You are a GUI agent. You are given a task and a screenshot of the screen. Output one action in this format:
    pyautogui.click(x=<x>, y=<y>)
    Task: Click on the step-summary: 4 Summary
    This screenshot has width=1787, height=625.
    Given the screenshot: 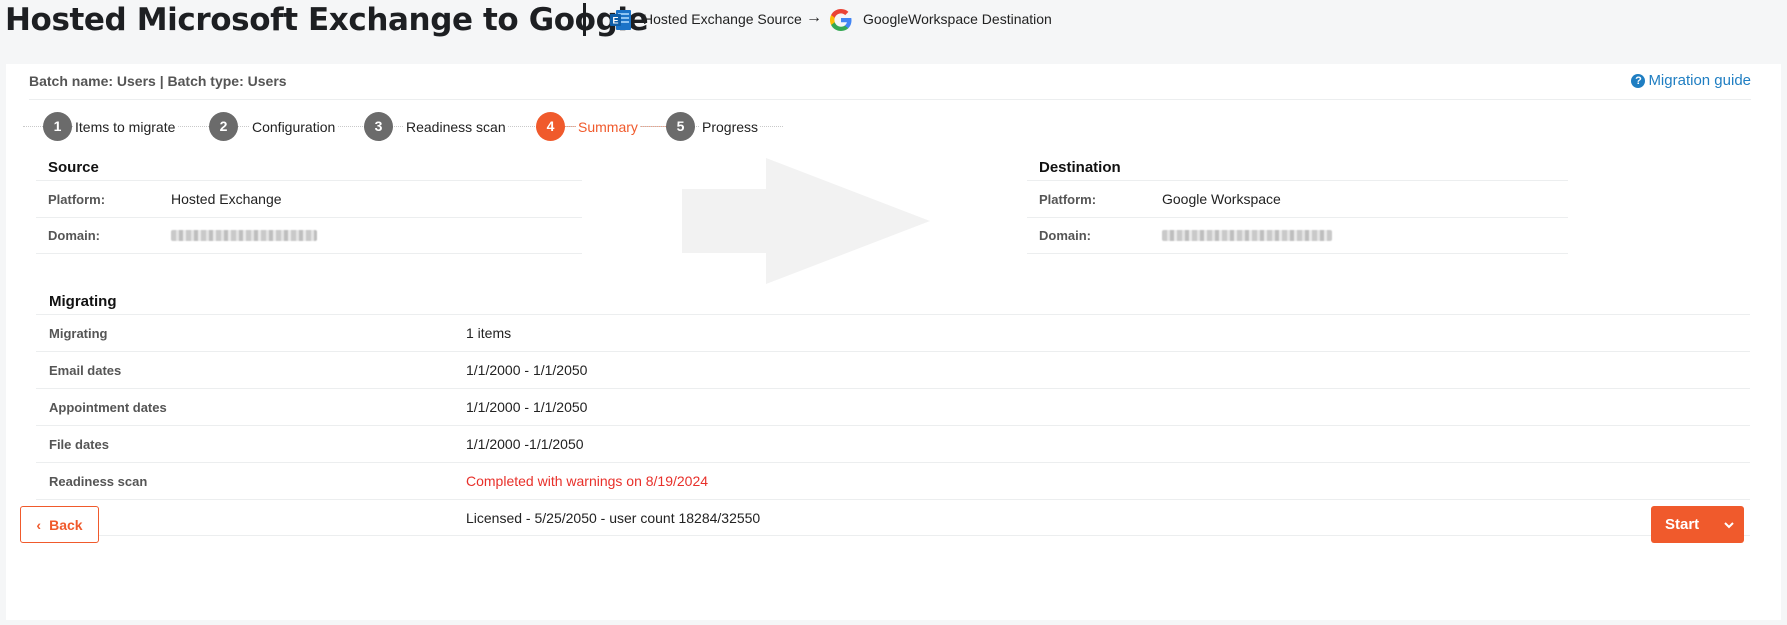 What is the action you would take?
    pyautogui.click(x=588, y=126)
    